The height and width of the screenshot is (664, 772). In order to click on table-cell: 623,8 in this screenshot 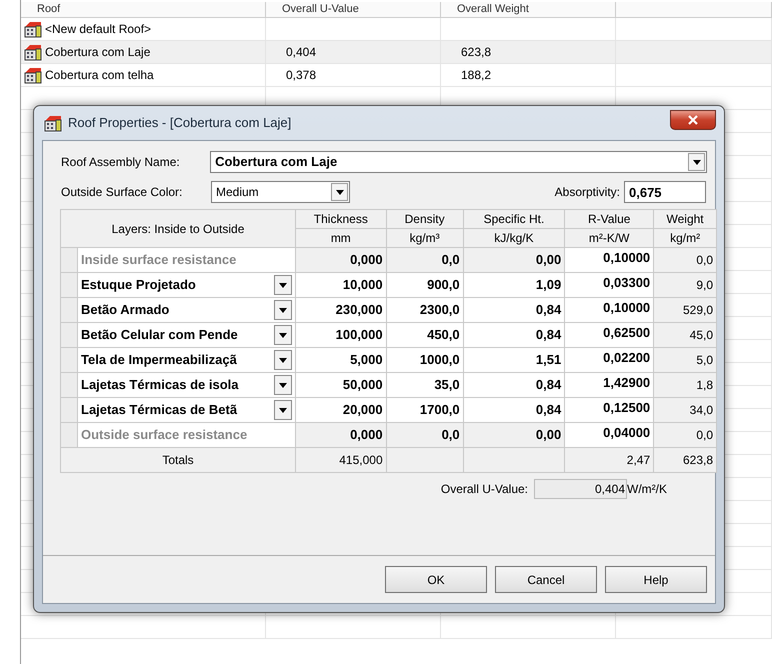, I will do `click(697, 460)`.